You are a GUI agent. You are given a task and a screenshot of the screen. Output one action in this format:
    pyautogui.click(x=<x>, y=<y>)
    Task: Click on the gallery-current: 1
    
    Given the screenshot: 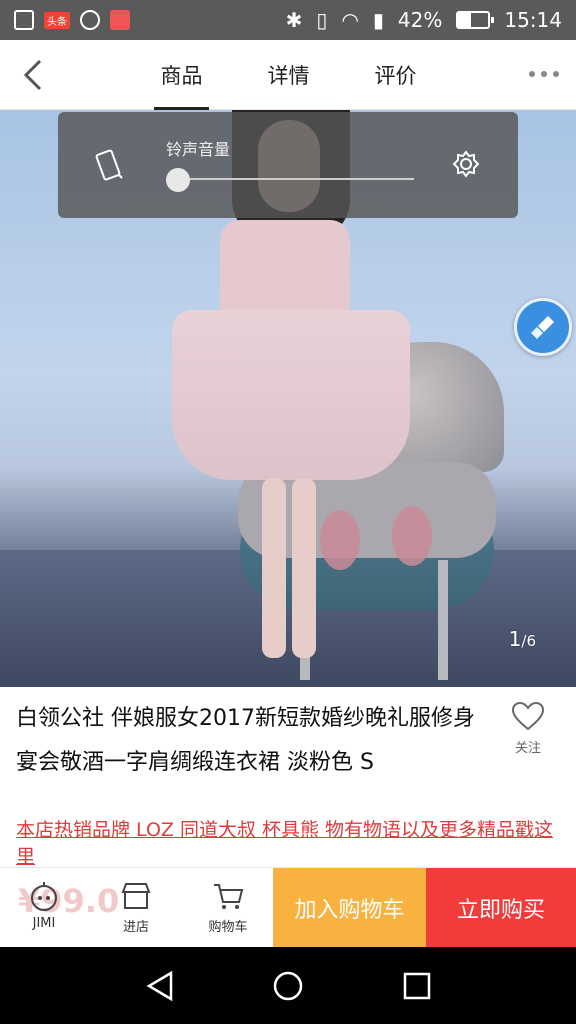 What is the action you would take?
    pyautogui.click(x=515, y=639)
    